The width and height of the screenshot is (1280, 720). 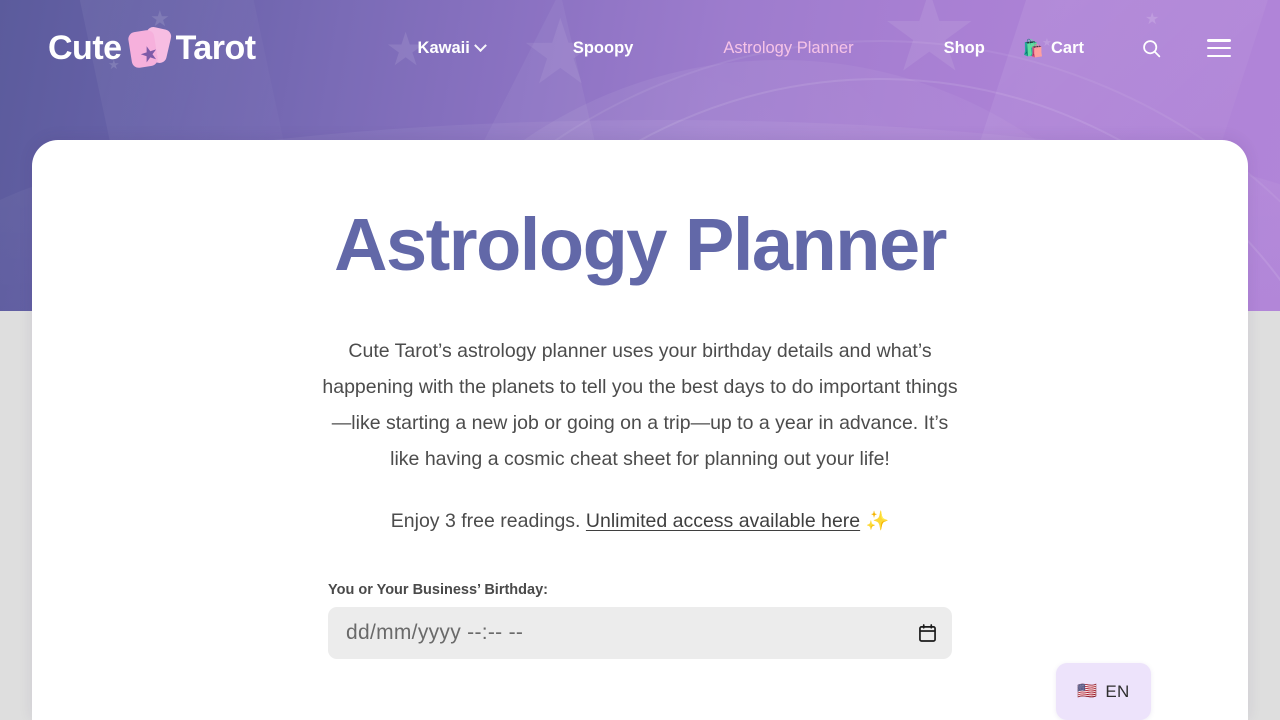 I want to click on nav-item-shop-label: Shop, so click(x=964, y=47).